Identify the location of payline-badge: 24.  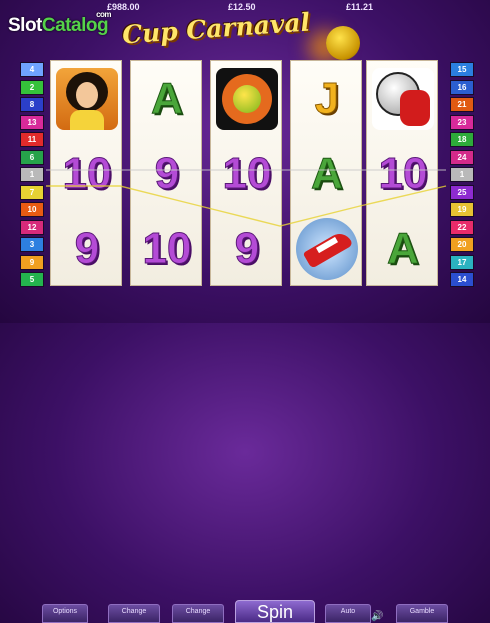
(462, 157).